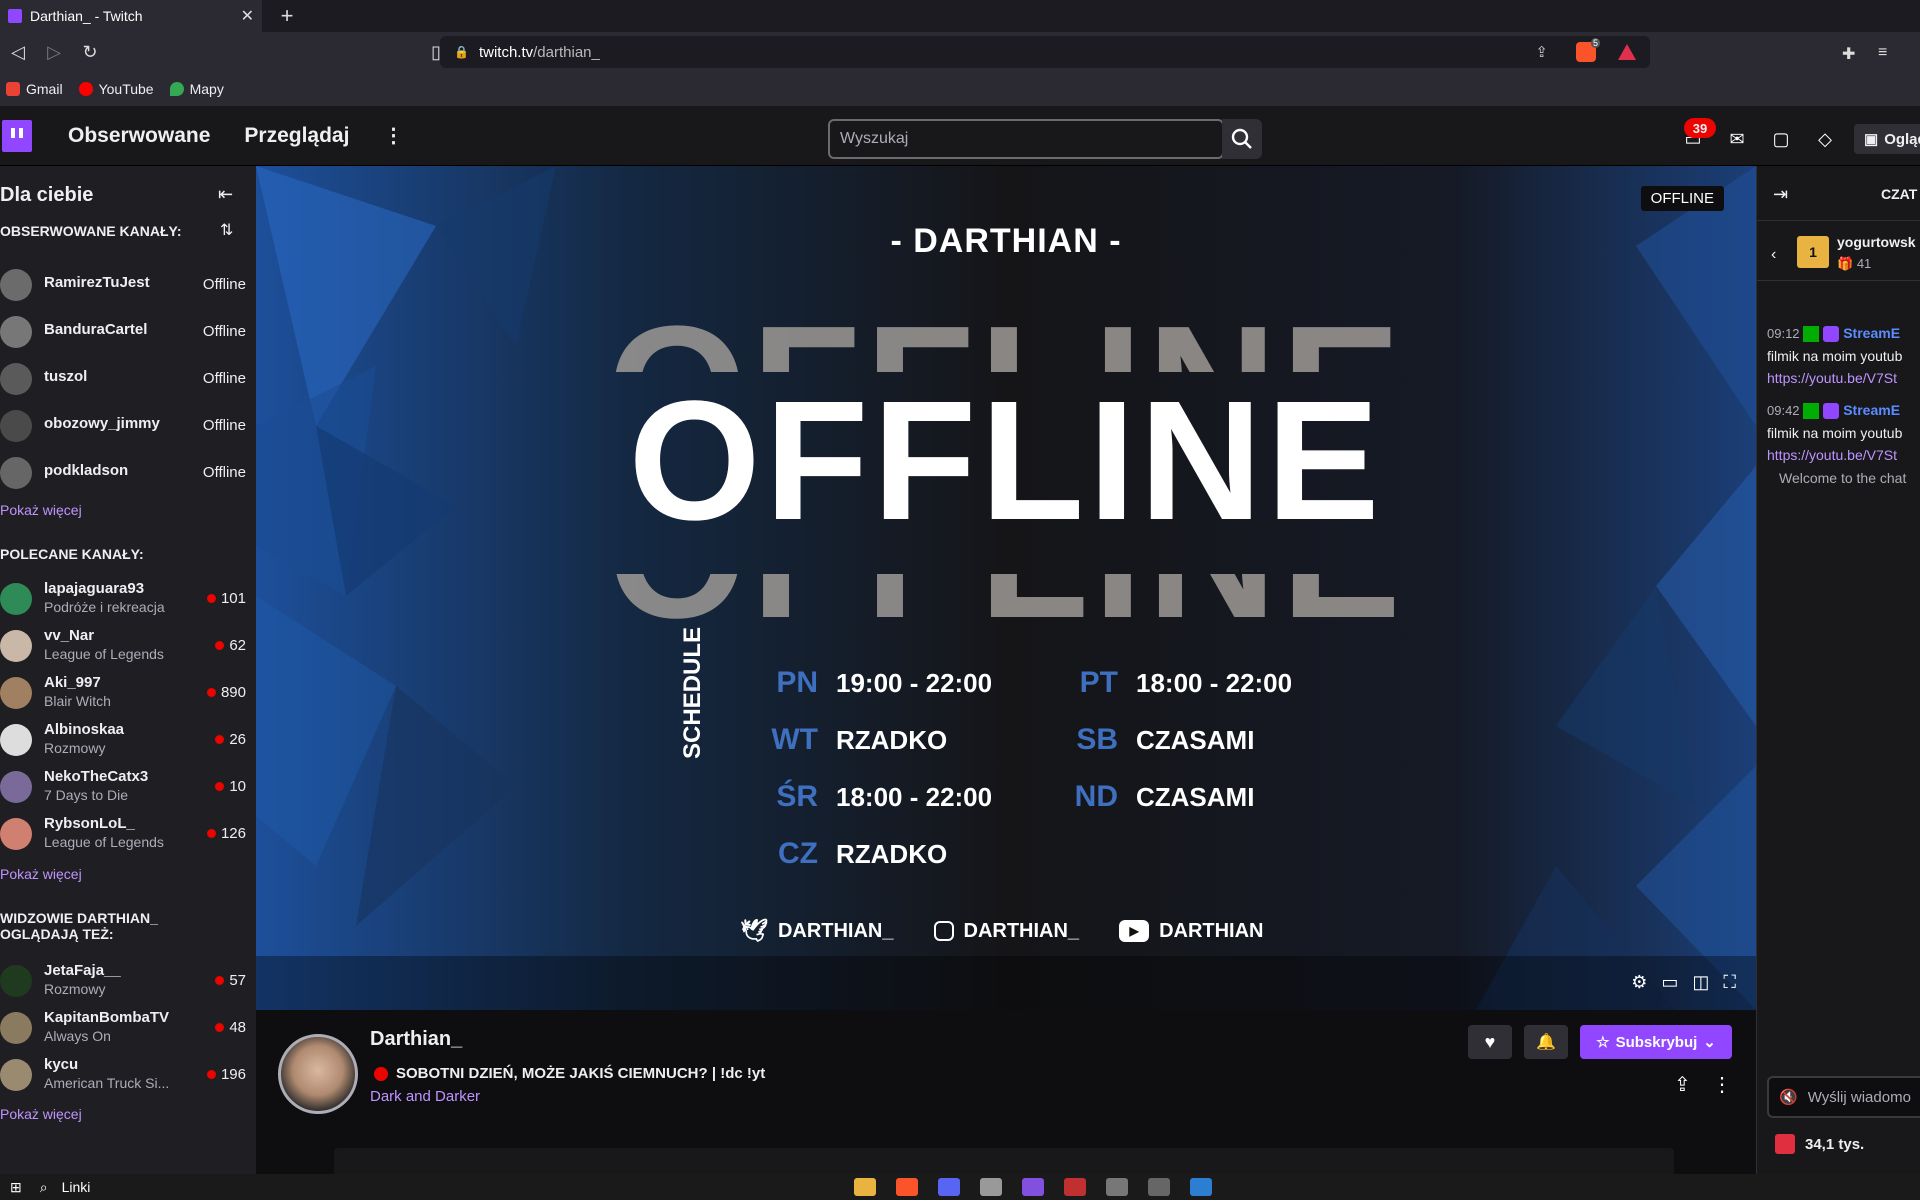 This screenshot has height=1200, width=1920. I want to click on more-options-vertical-icon: ⋮, so click(1722, 1084).